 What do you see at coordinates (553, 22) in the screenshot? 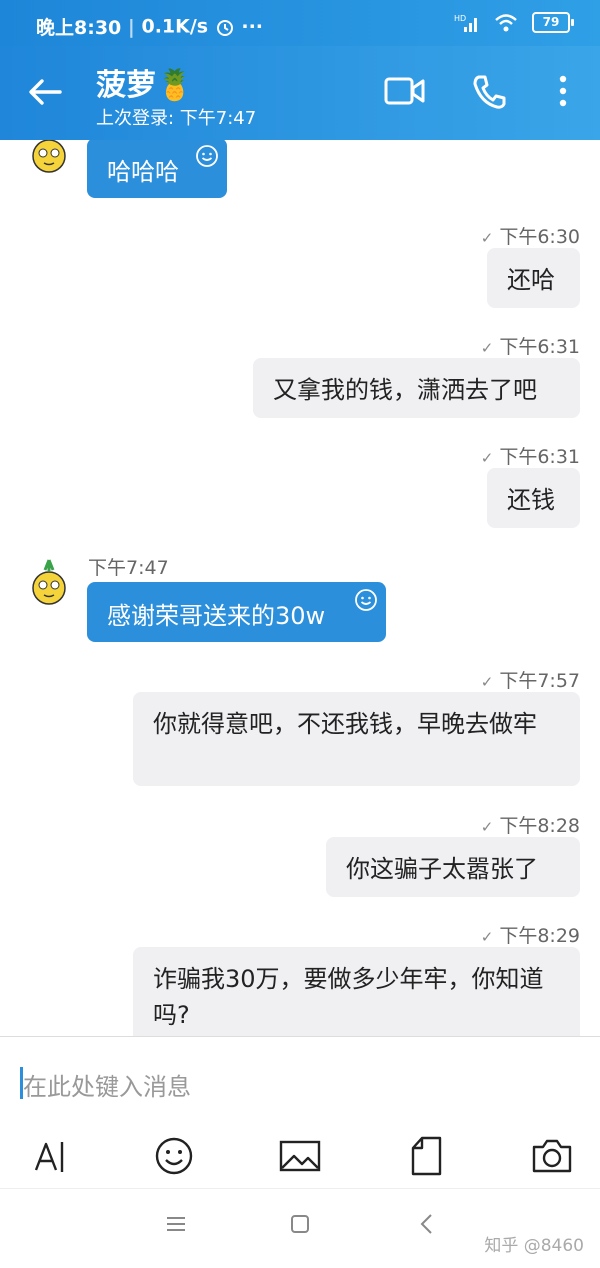
I see `battery-indicator: 79` at bounding box center [553, 22].